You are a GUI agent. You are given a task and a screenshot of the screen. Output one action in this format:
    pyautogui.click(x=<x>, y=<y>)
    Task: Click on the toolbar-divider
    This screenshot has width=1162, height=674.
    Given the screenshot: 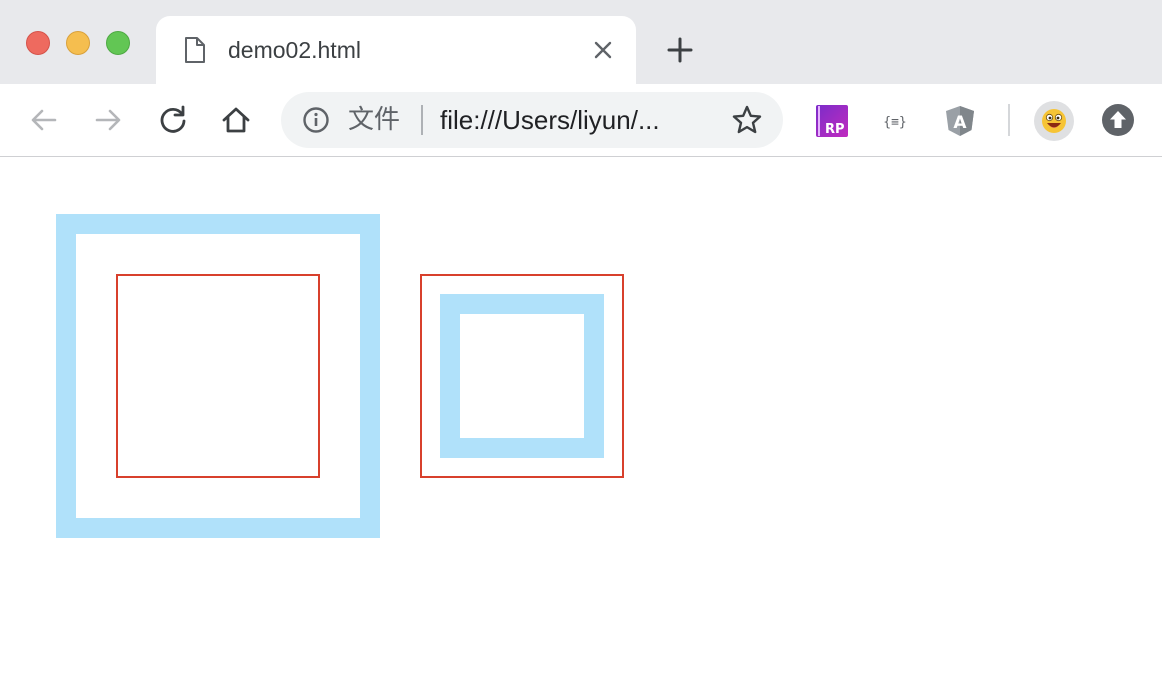 What is the action you would take?
    pyautogui.click(x=1009, y=120)
    